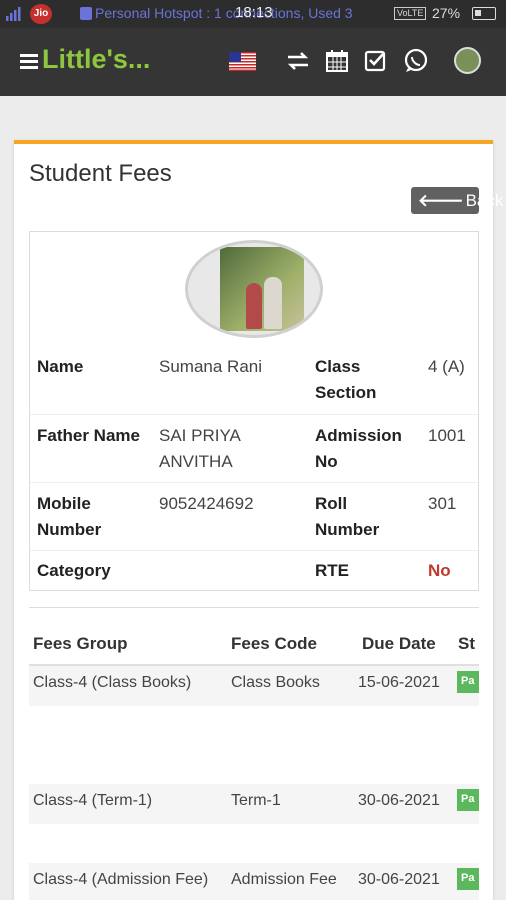 This screenshot has width=506, height=900. What do you see at coordinates (447, 435) in the screenshot?
I see `admission-value: 1001` at bounding box center [447, 435].